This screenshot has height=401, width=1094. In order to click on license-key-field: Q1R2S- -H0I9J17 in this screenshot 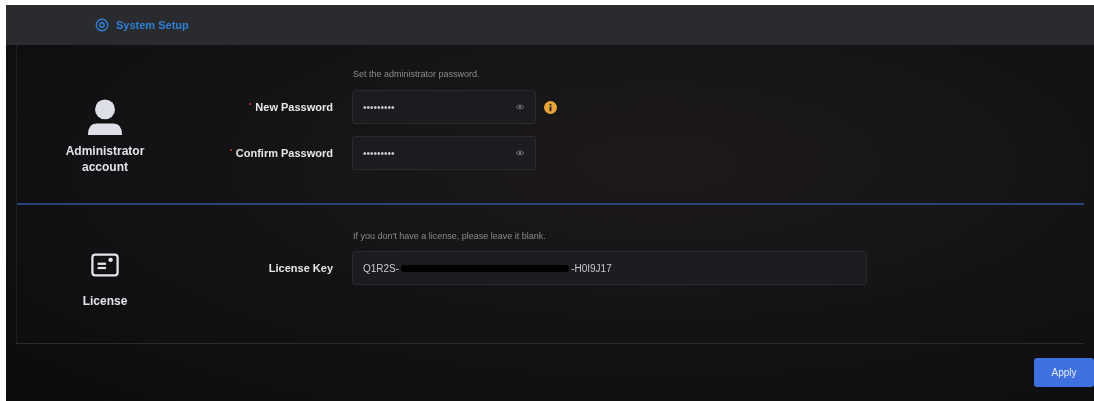, I will do `click(609, 268)`.